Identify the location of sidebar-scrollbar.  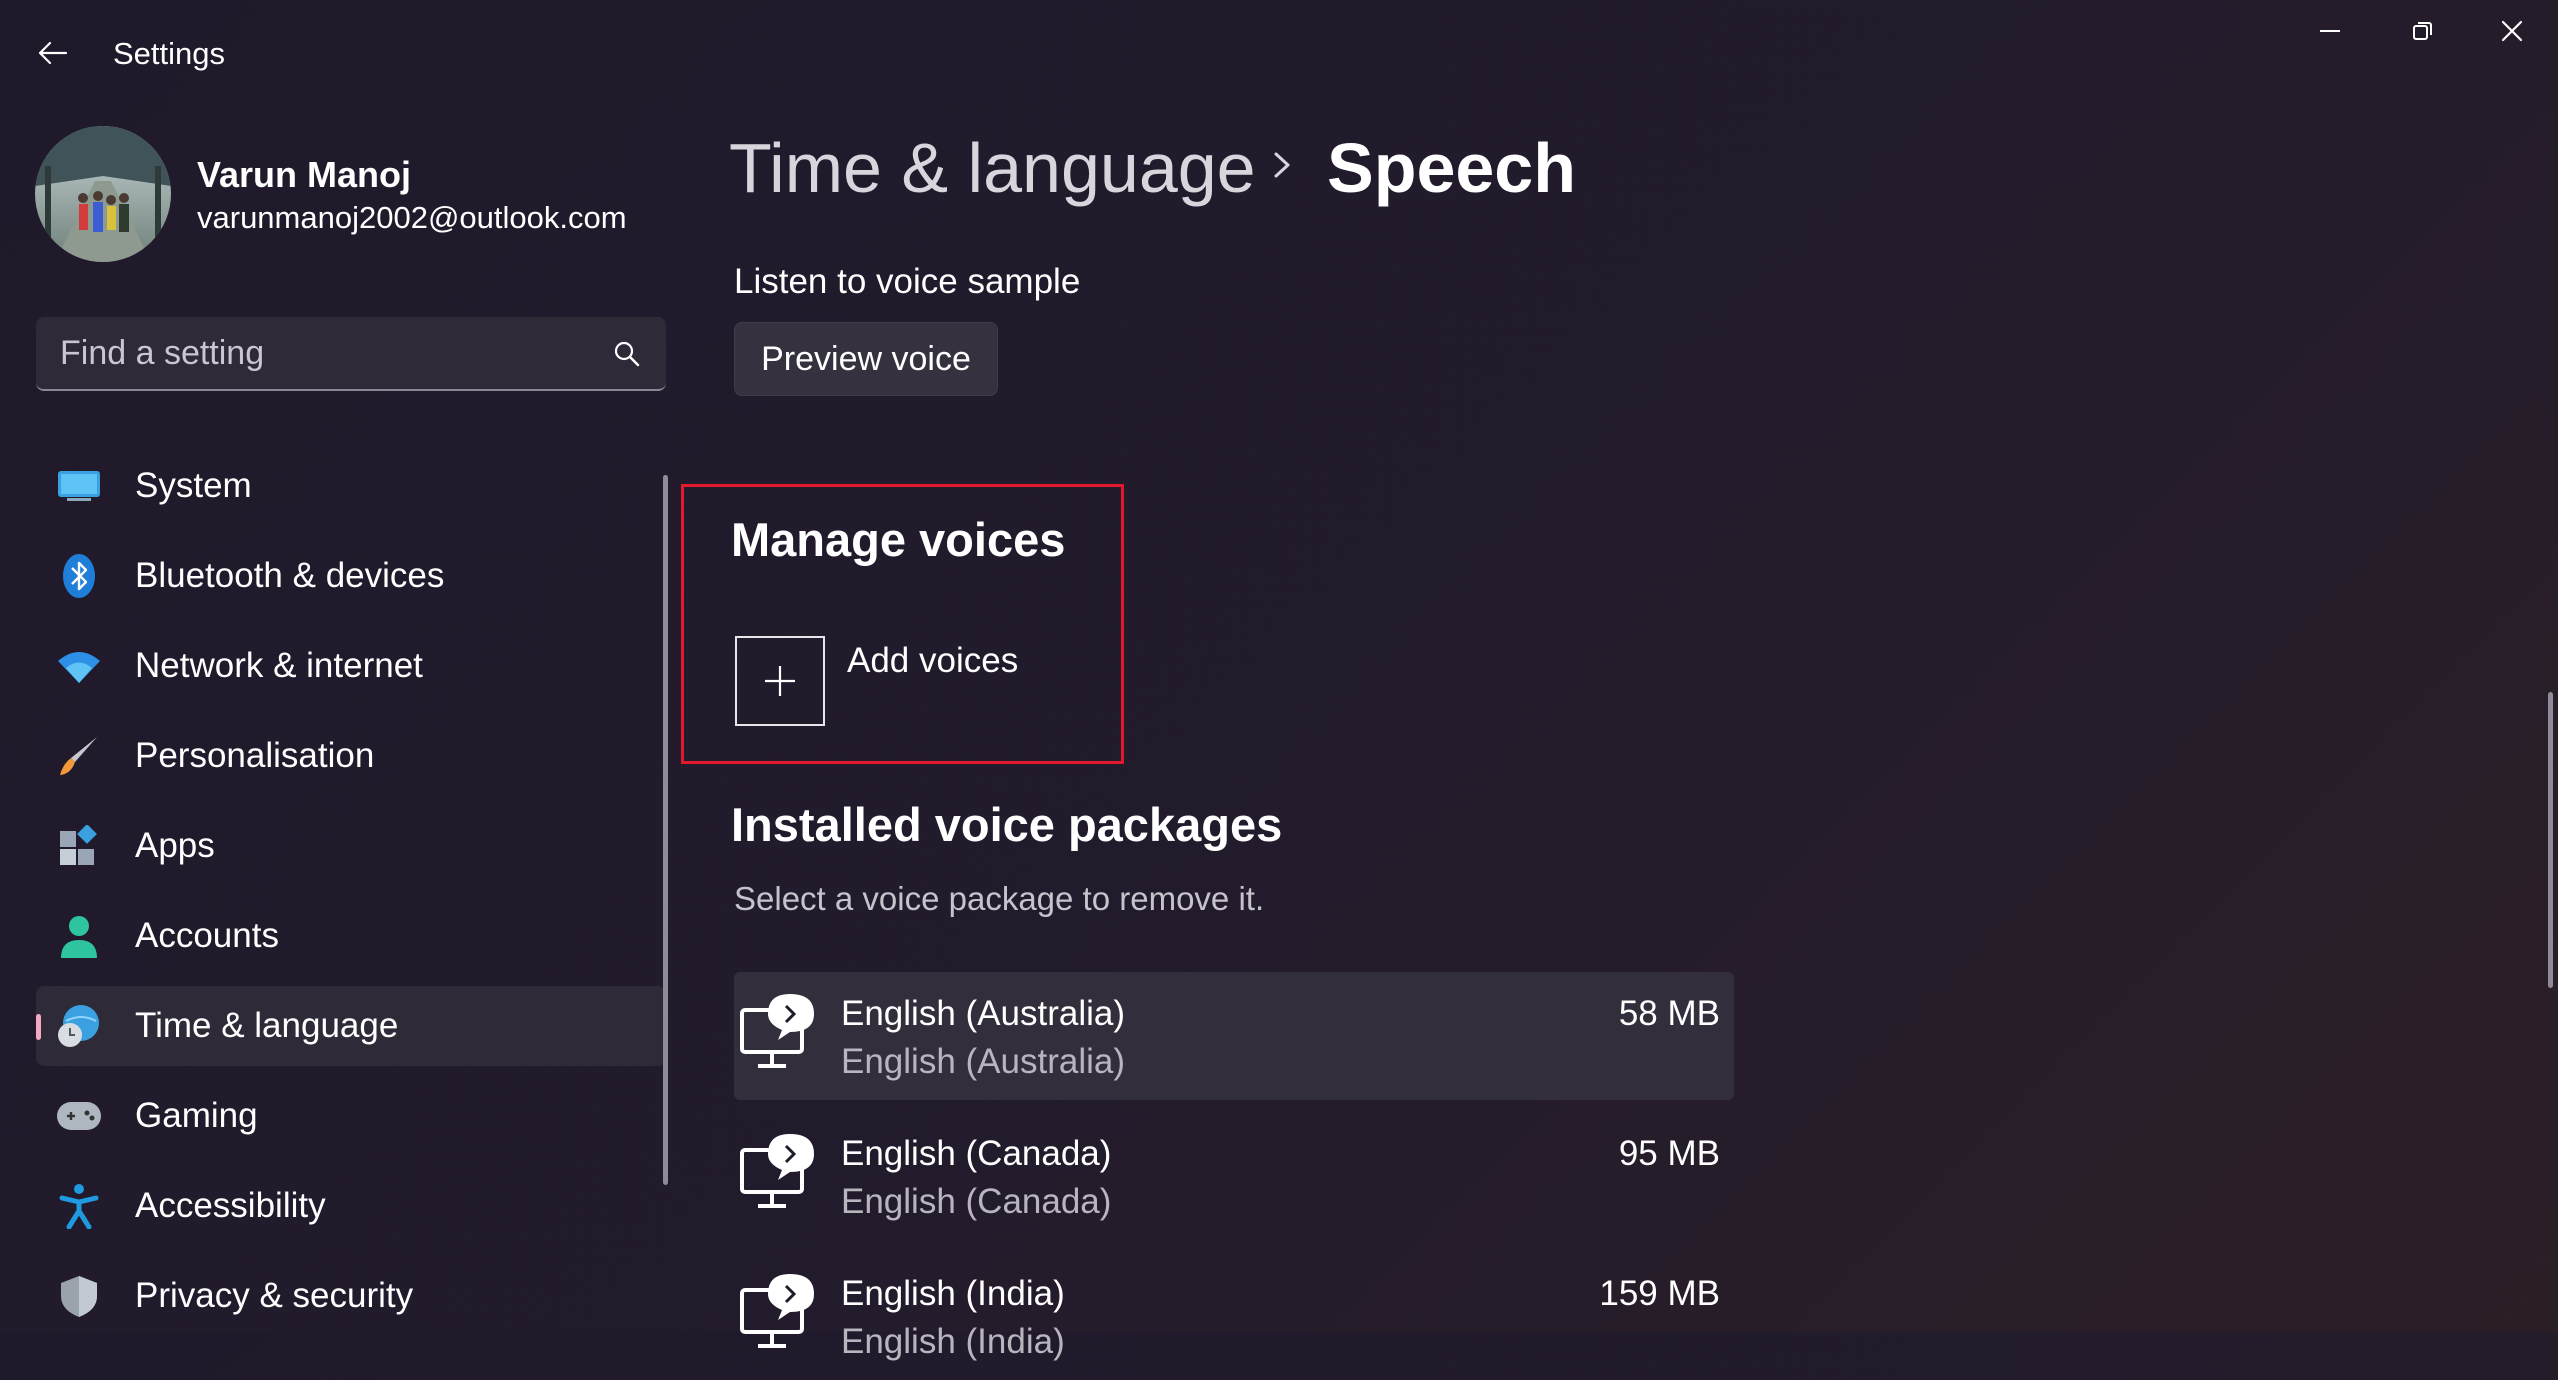
(665, 830).